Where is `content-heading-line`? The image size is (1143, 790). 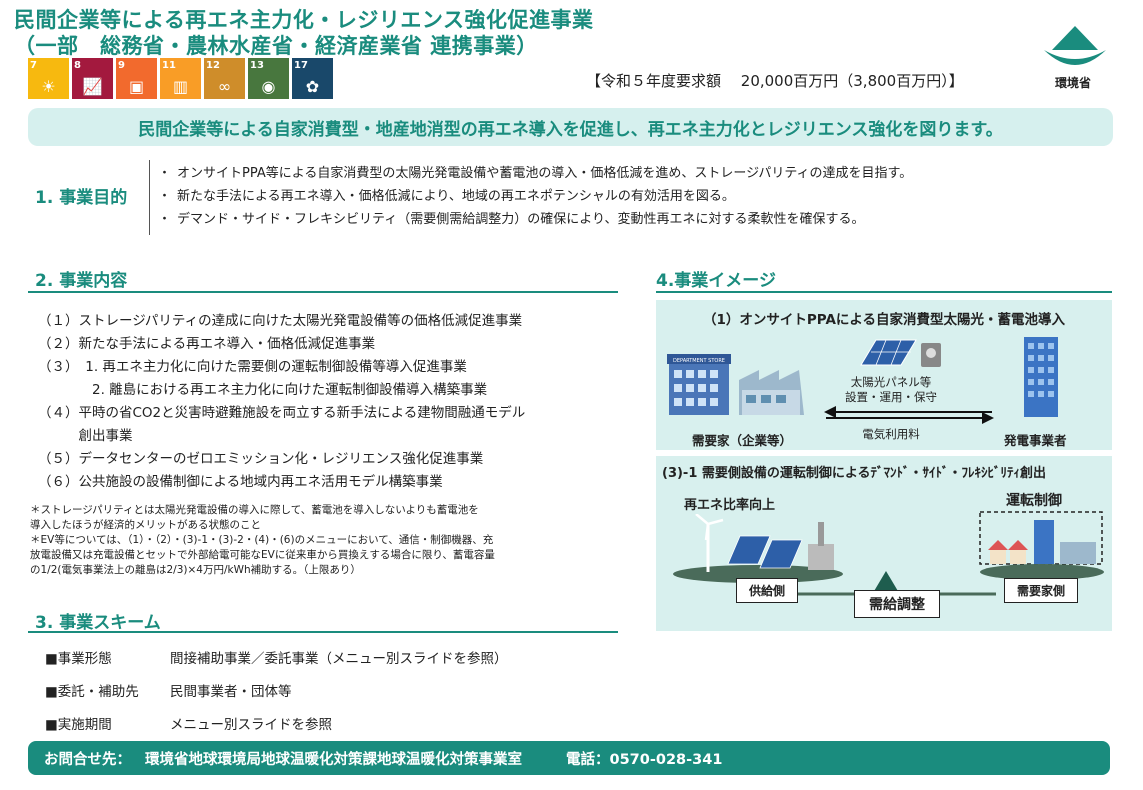 content-heading-line is located at coordinates (323, 292).